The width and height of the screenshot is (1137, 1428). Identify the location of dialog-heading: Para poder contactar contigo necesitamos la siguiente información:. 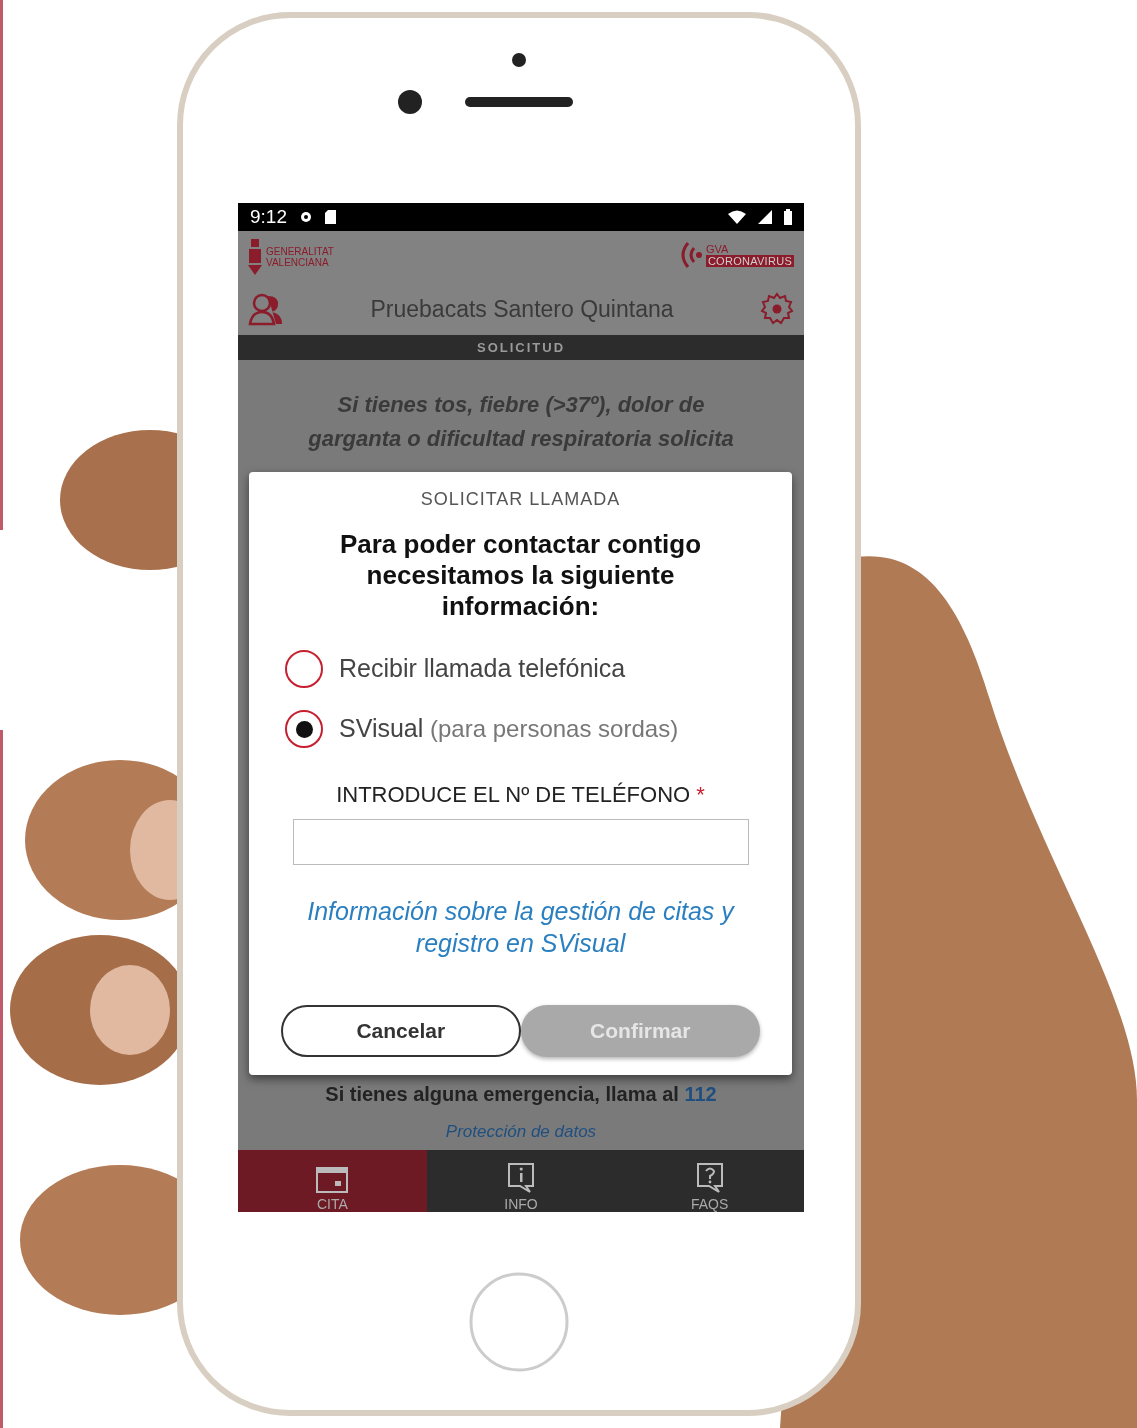
(520, 575).